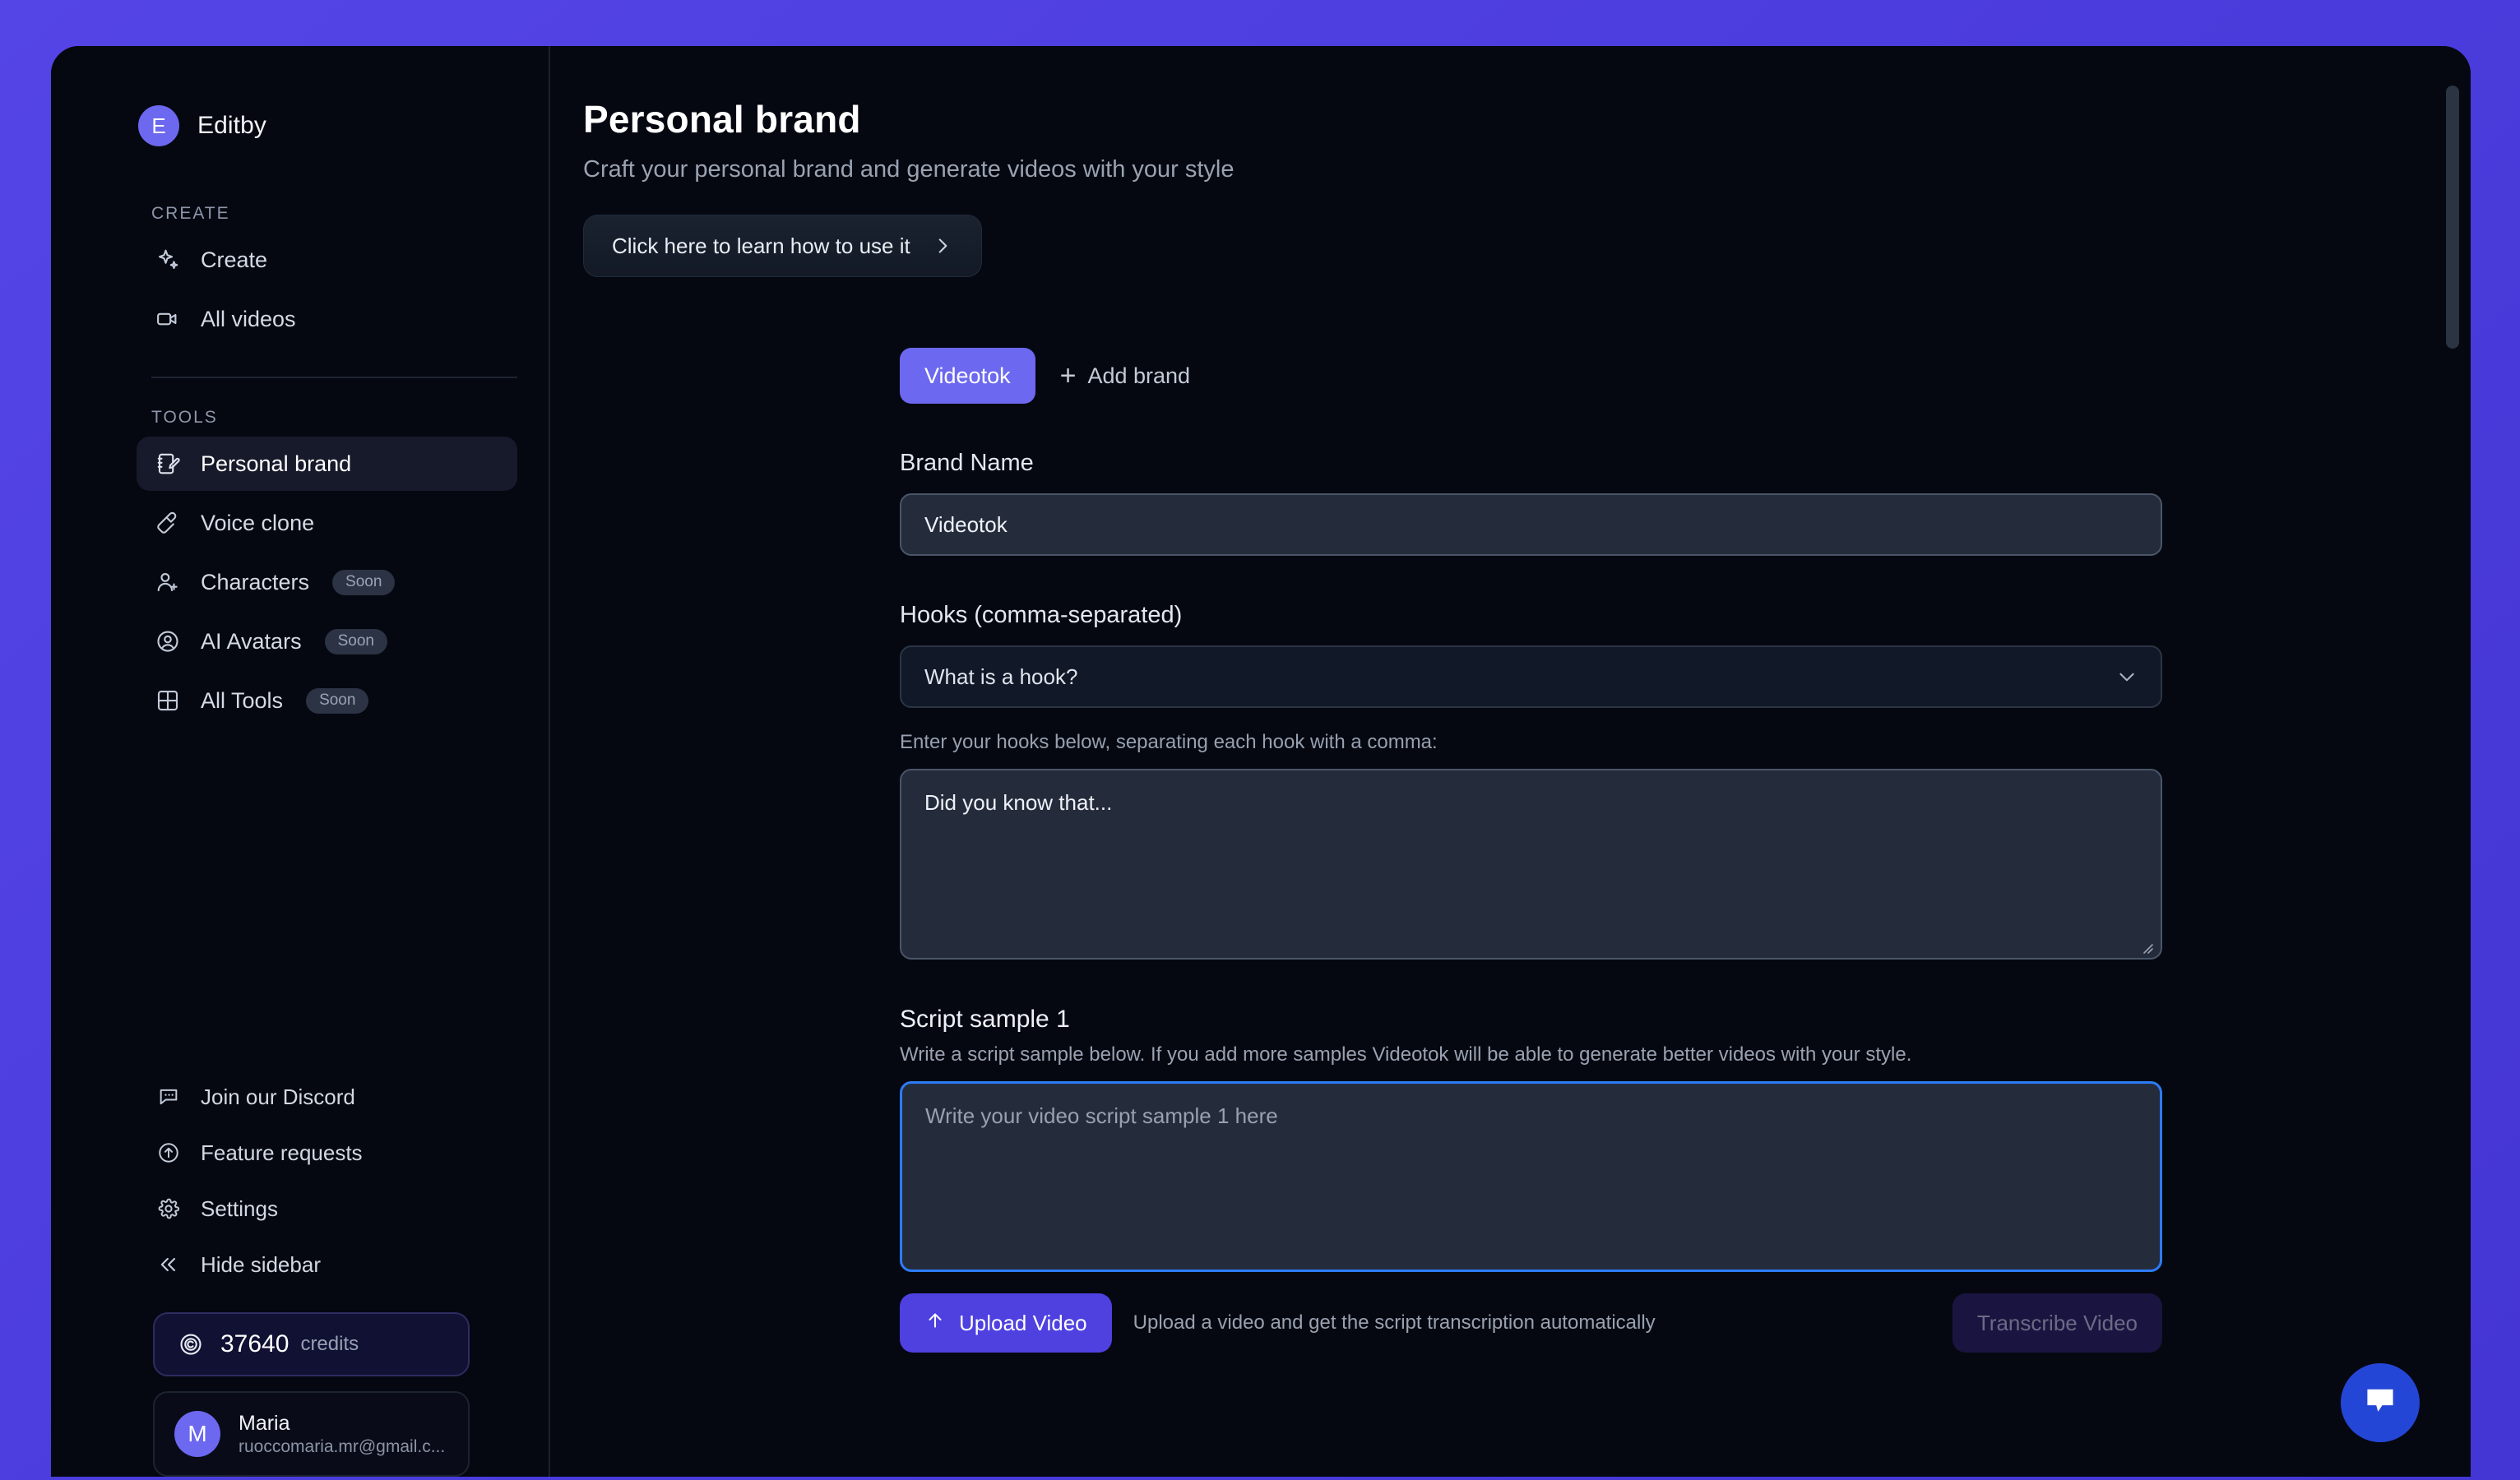  Describe the element at coordinates (168, 1208) in the screenshot. I see `gear-icon` at that location.